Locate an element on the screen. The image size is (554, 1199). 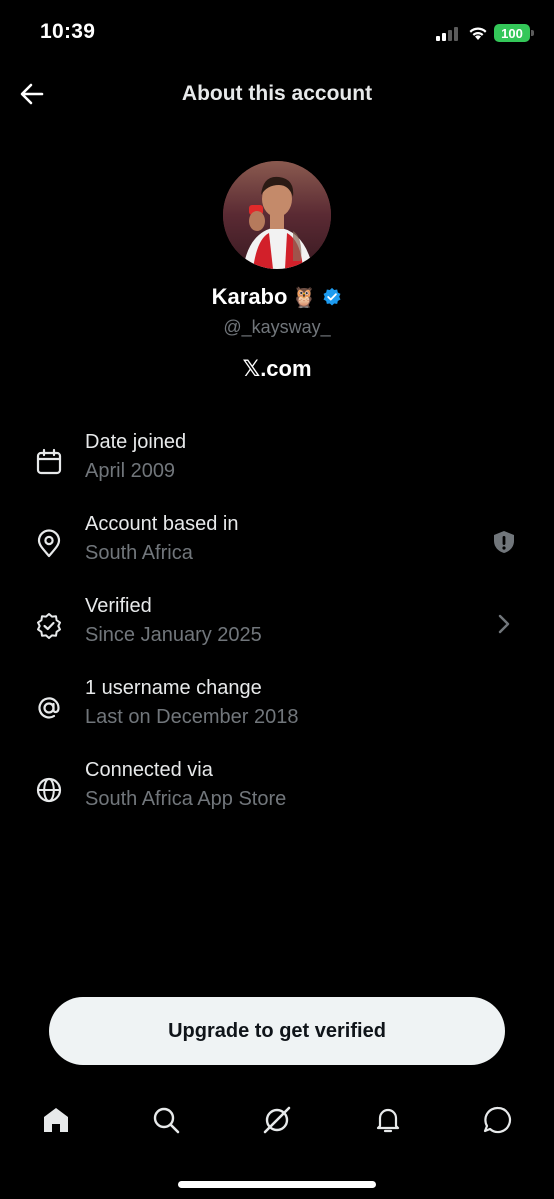
chevron-right-button is located at coordinates (504, 624).